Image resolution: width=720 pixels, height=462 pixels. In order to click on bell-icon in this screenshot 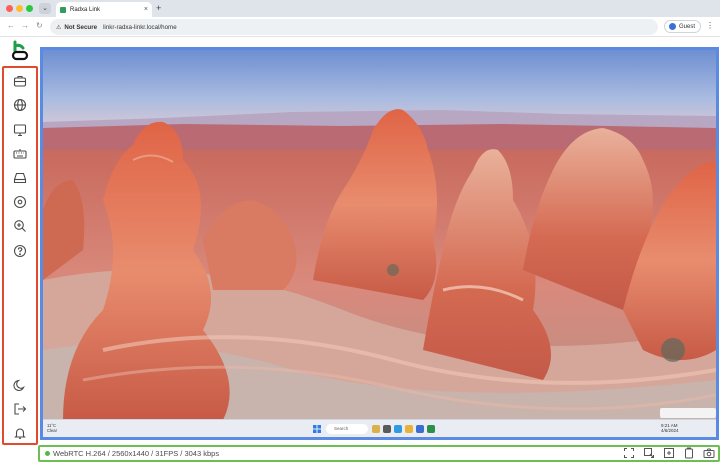, I will do `click(20, 433)`.